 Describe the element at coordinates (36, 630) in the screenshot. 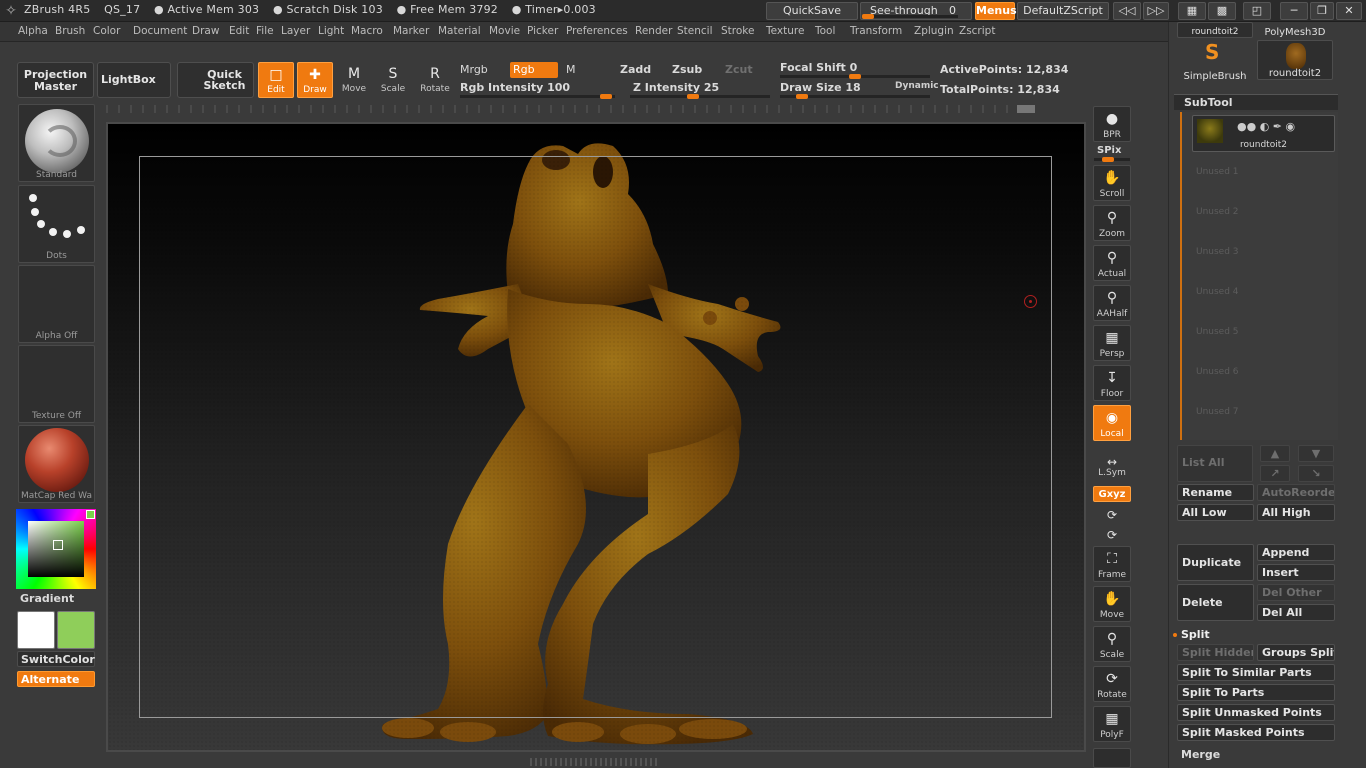

I see `main-color-swatch` at that location.